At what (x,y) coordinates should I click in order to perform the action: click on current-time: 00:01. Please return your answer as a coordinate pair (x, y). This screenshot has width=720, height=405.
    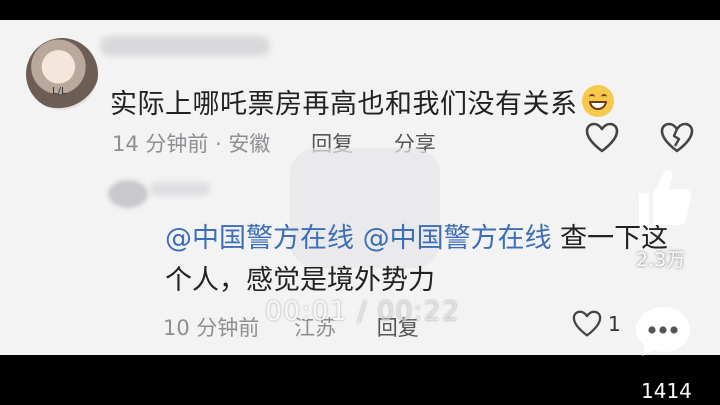
    Looking at the image, I should click on (306, 311).